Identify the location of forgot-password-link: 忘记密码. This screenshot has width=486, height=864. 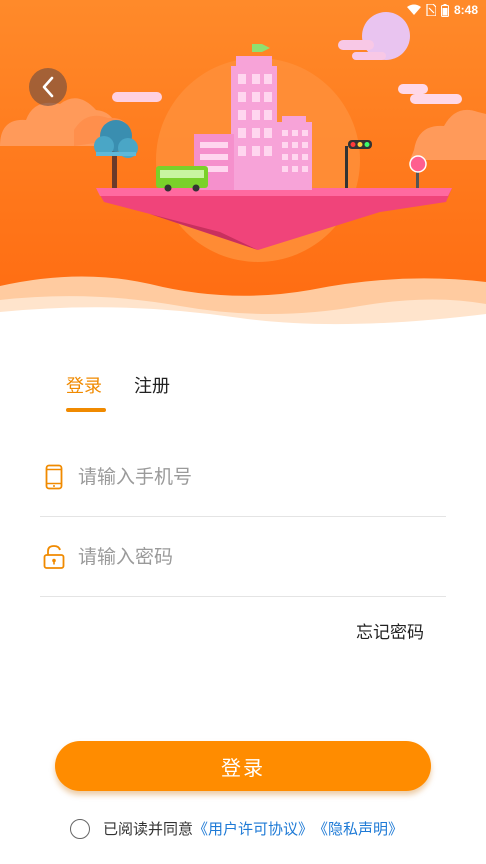
(390, 630).